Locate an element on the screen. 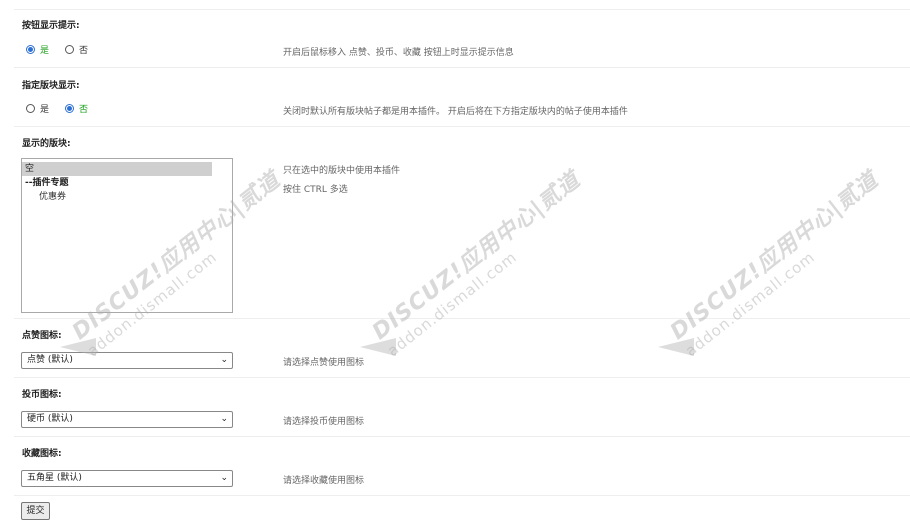  button-hint-description: 开启后鼠标移入 点赞、投币、收藏 按钮上时显示提示信息 is located at coordinates (398, 53).